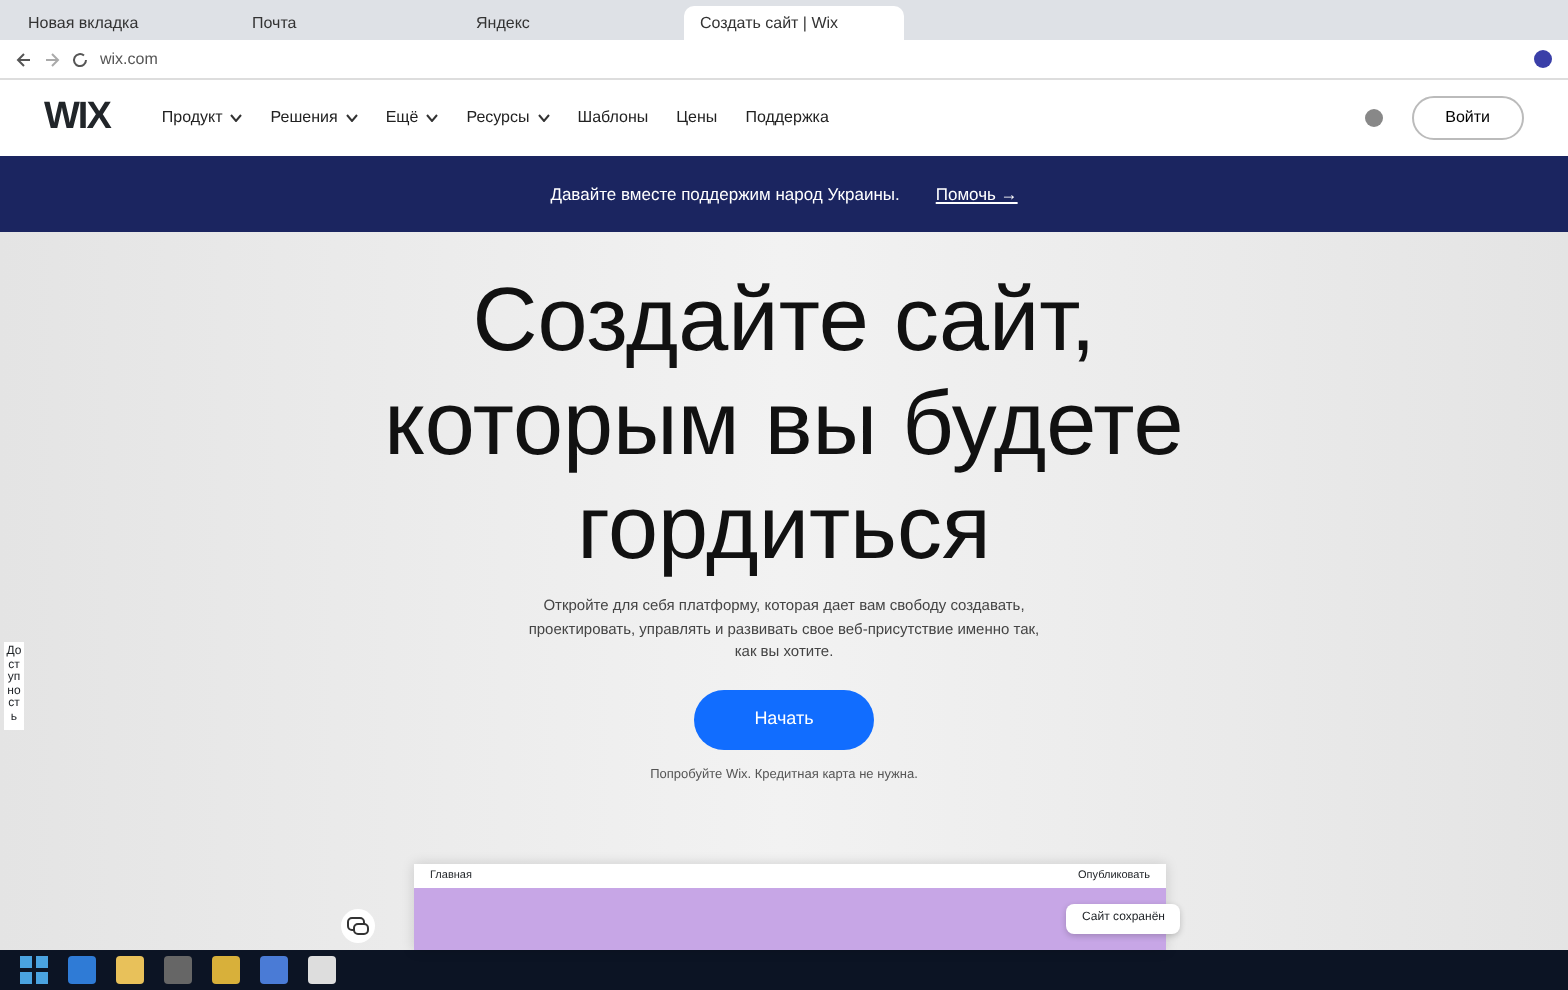 This screenshot has width=1568, height=990. I want to click on nav-link: Поддержка, so click(787, 118).